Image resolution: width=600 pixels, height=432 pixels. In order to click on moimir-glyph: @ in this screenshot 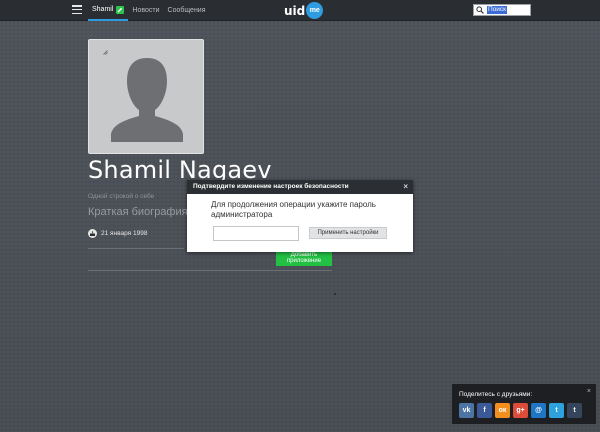, I will do `click(538, 410)`.